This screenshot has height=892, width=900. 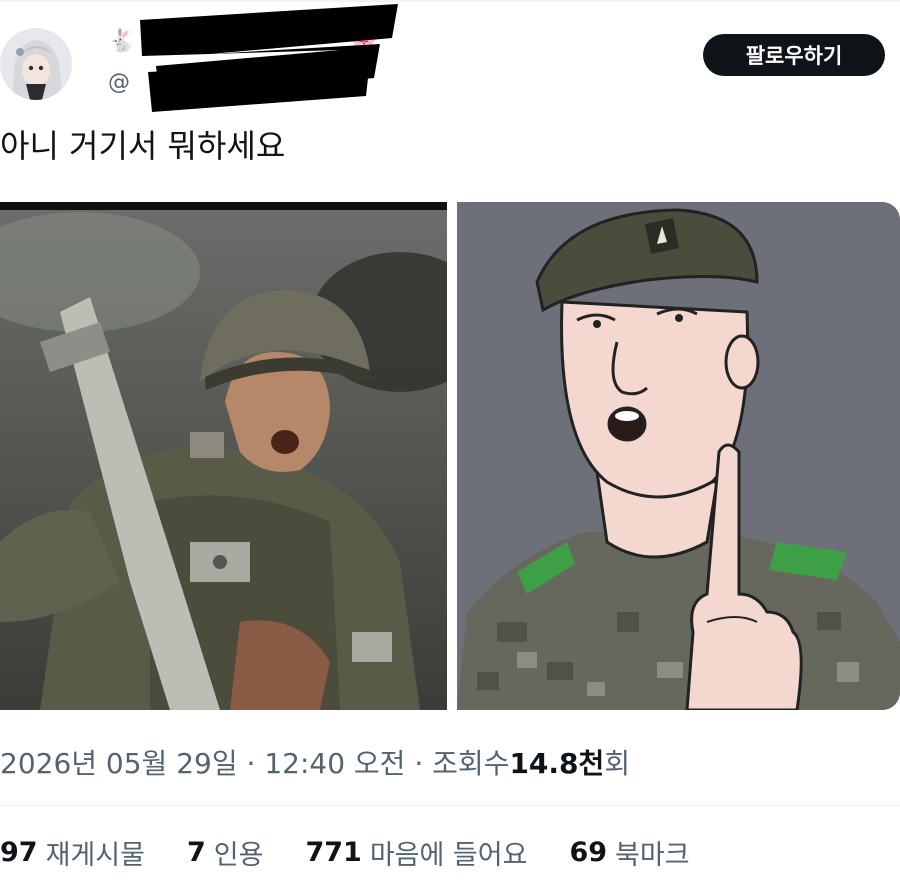 I want to click on stat-value: 69, so click(x=588, y=852).